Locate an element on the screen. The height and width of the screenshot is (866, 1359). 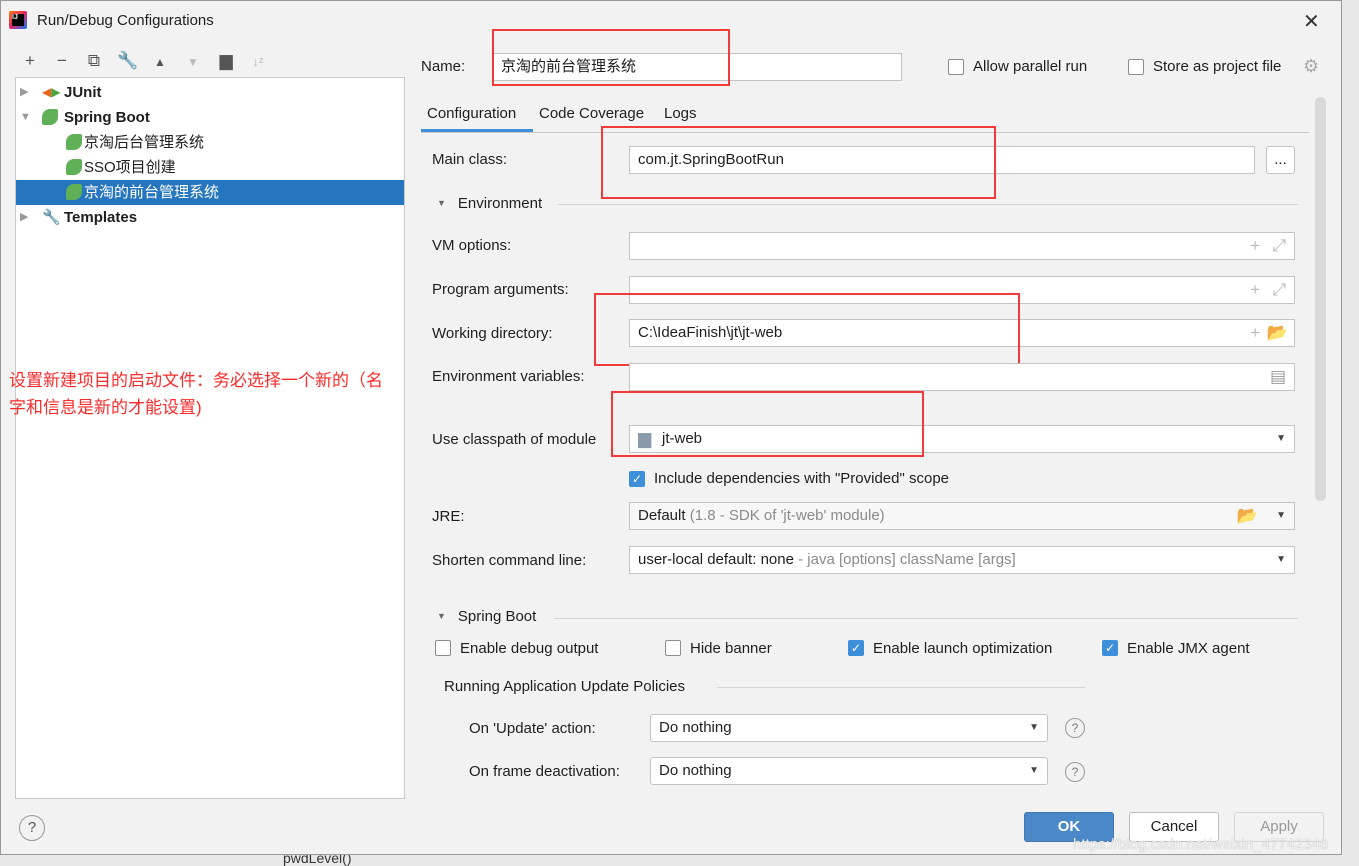
tree-item-config-selected: 京淘的前台管理系统 is located at coordinates (210, 192).